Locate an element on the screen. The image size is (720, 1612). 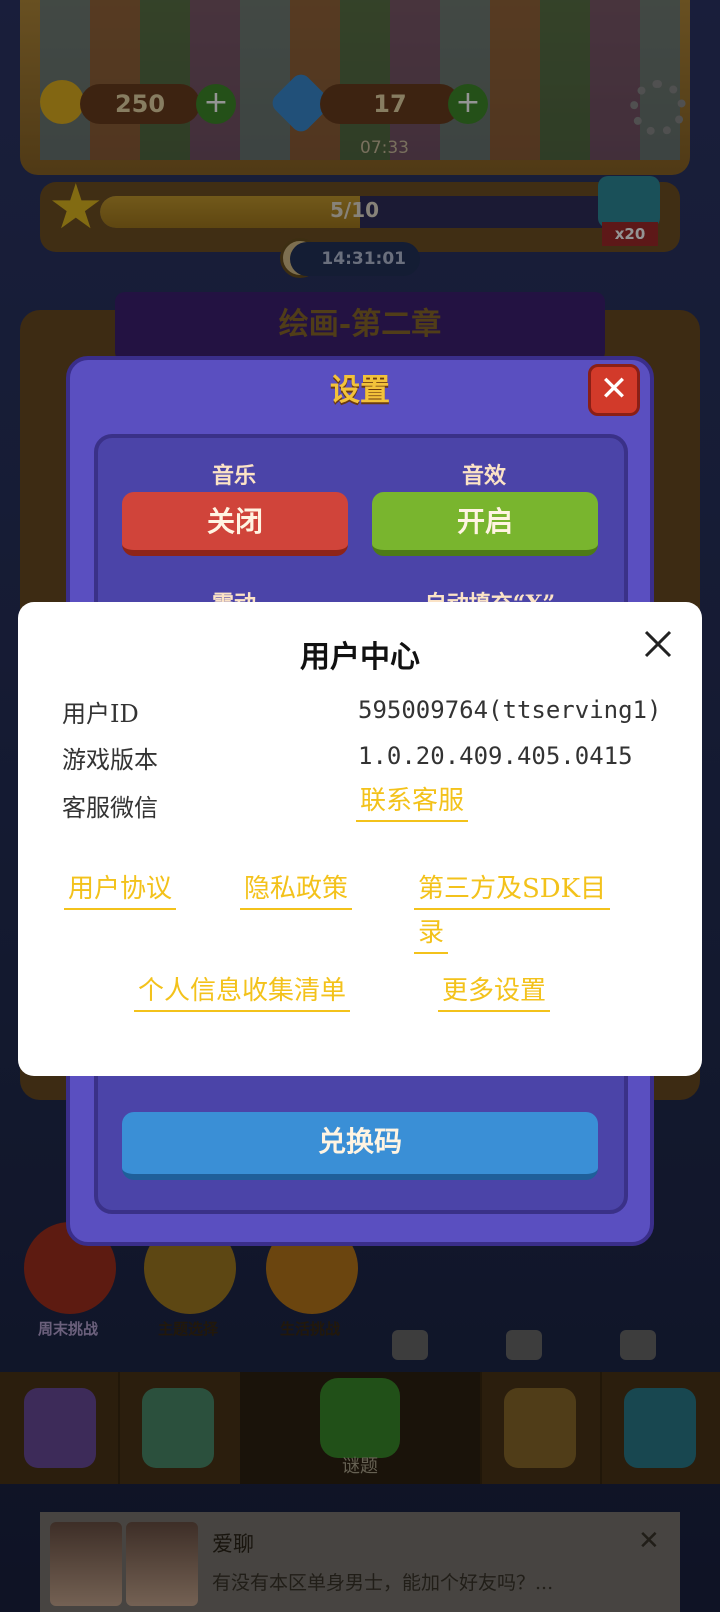
settings-title: 设置 is located at coordinates (360, 390).